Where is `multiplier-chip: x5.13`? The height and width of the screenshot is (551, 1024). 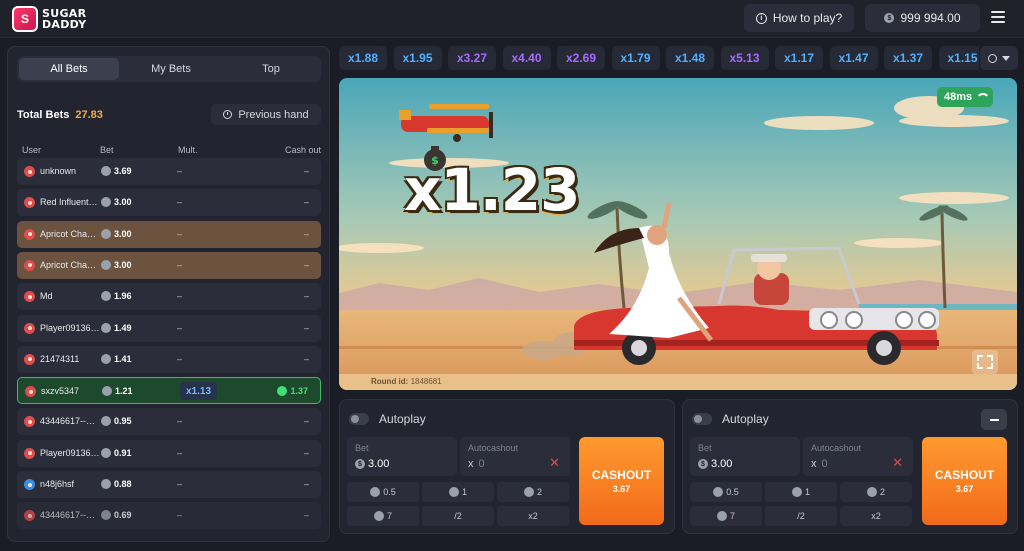
multiplier-chip: x5.13 is located at coordinates (744, 58).